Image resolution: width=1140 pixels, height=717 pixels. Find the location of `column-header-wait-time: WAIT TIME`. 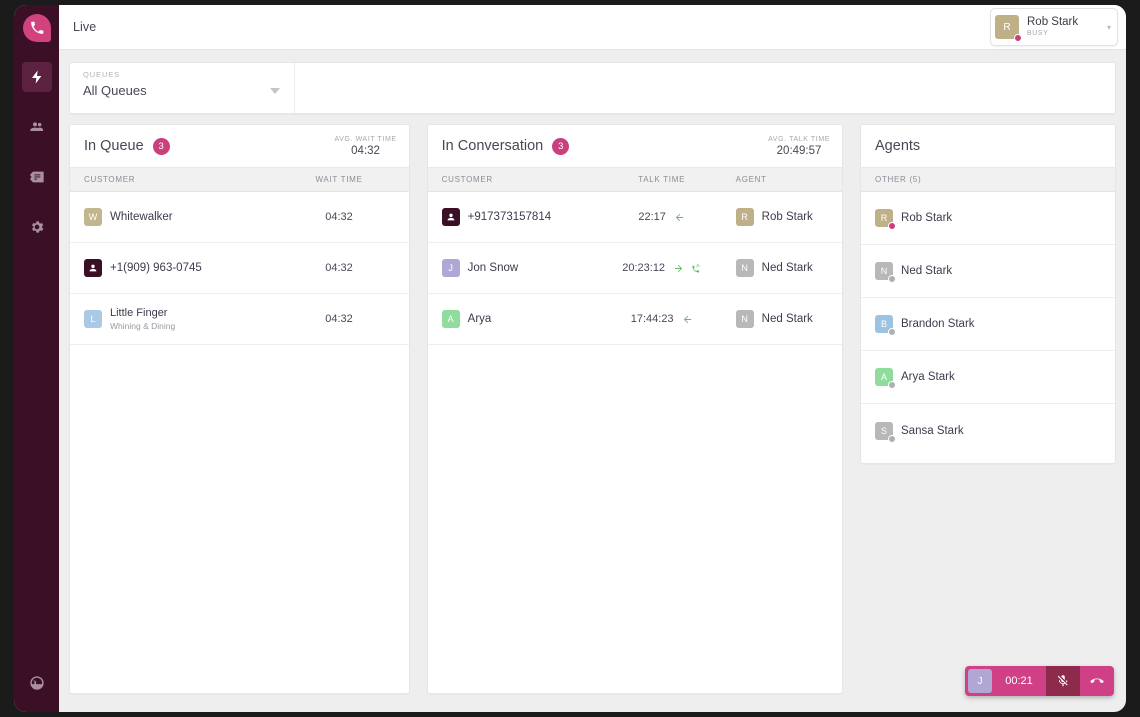

column-header-wait-time: WAIT TIME is located at coordinates (339, 179).